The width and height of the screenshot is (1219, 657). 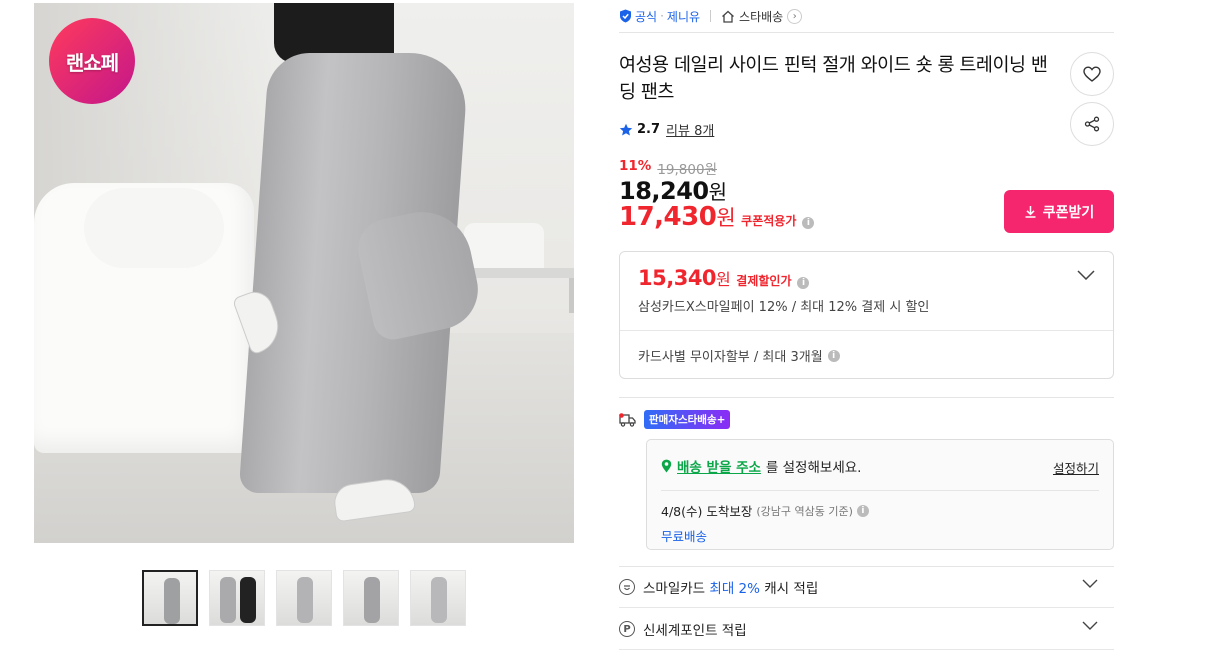 What do you see at coordinates (833, 79) in the screenshot?
I see `product-title: 여성용 데일리 사이드 핀턱 절개 와이드 숏 롱 트레이닝 밴딩 팬츠` at bounding box center [833, 79].